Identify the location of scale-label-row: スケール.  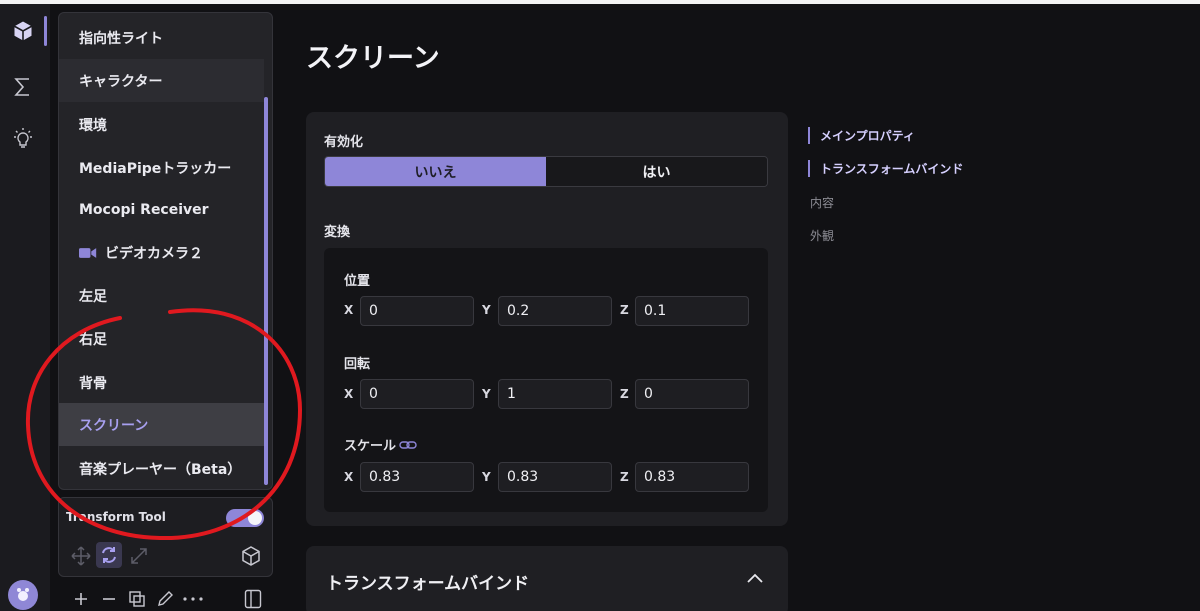
(380, 445).